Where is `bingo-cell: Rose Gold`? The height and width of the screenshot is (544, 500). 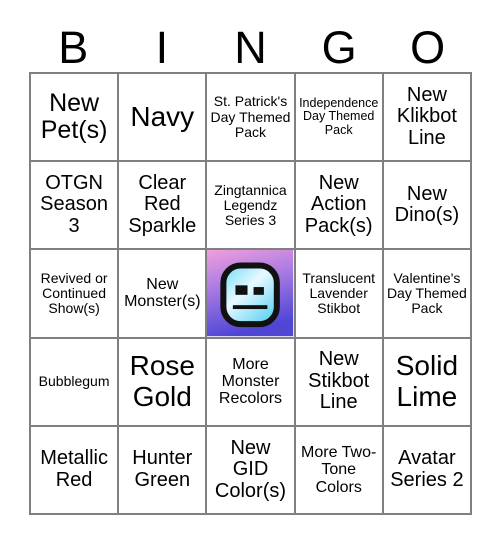 bingo-cell: Rose Gold is located at coordinates (163, 382).